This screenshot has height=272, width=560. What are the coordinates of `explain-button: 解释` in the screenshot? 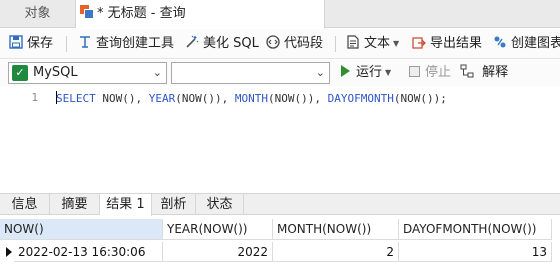 It's located at (484, 73).